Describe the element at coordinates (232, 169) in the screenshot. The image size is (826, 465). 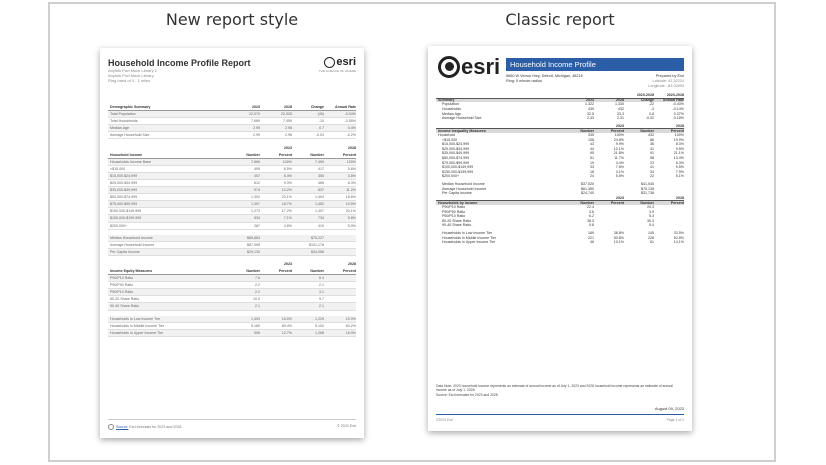
I see `table-row: <$15,000 495 6.5% 417 5.6%` at that location.